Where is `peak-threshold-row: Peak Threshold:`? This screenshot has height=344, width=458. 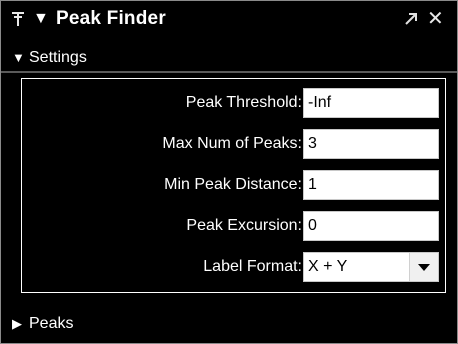 peak-threshold-row: Peak Threshold: is located at coordinates (233, 103).